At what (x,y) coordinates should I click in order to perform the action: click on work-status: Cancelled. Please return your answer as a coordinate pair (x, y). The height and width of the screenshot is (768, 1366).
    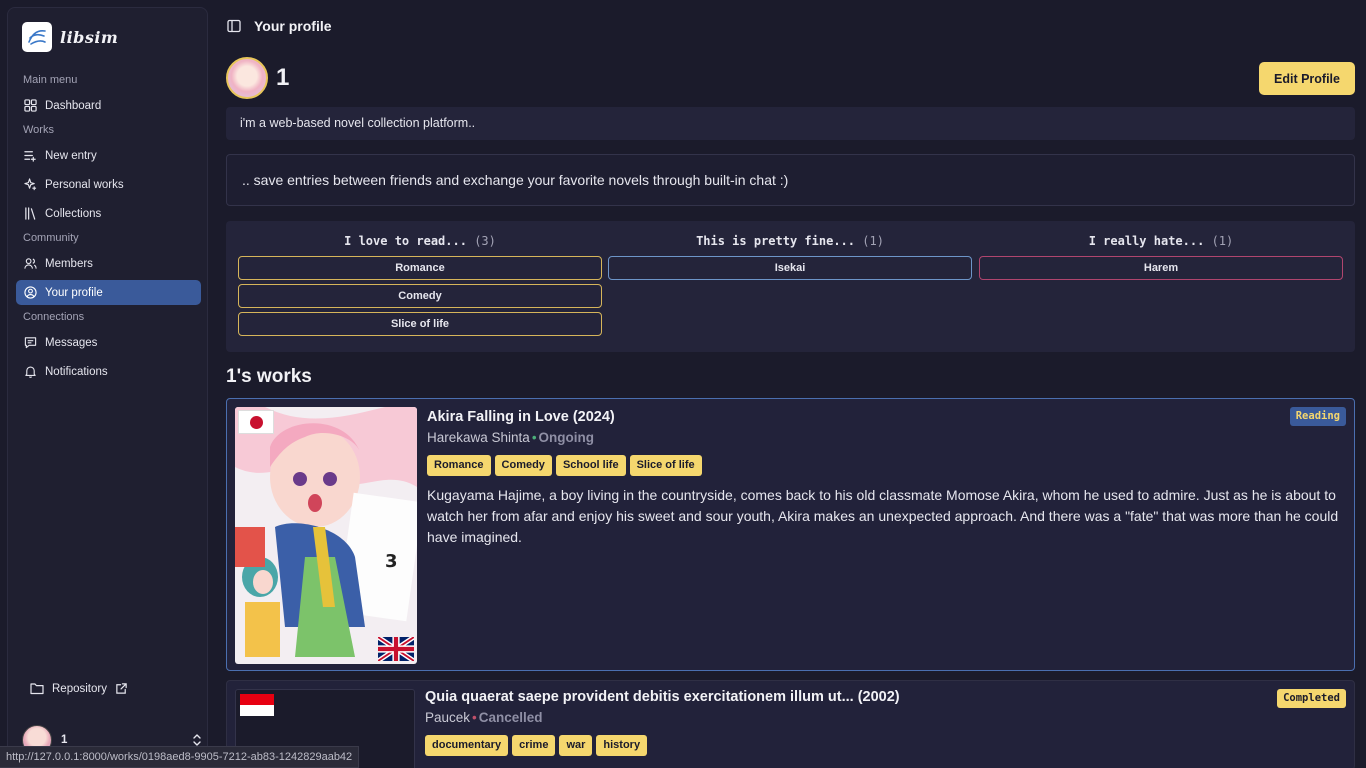
    Looking at the image, I should click on (510, 717).